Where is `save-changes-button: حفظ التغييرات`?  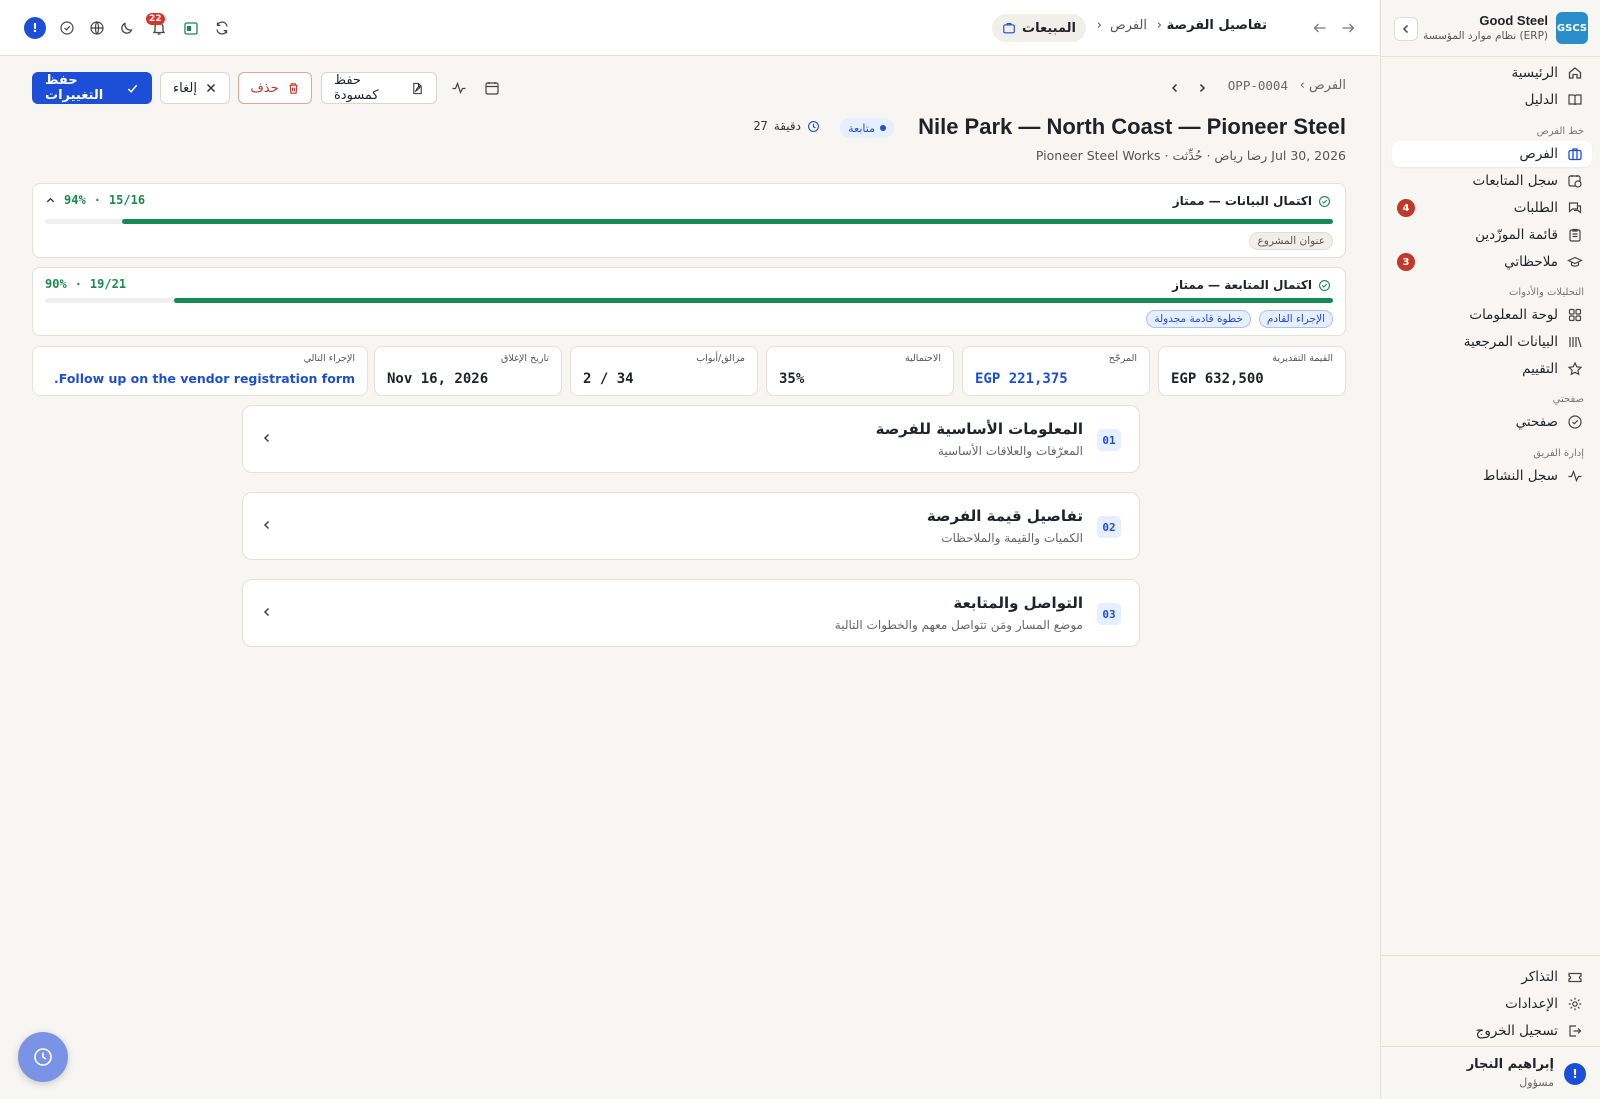 save-changes-button: حفظ التغييرات is located at coordinates (92, 88).